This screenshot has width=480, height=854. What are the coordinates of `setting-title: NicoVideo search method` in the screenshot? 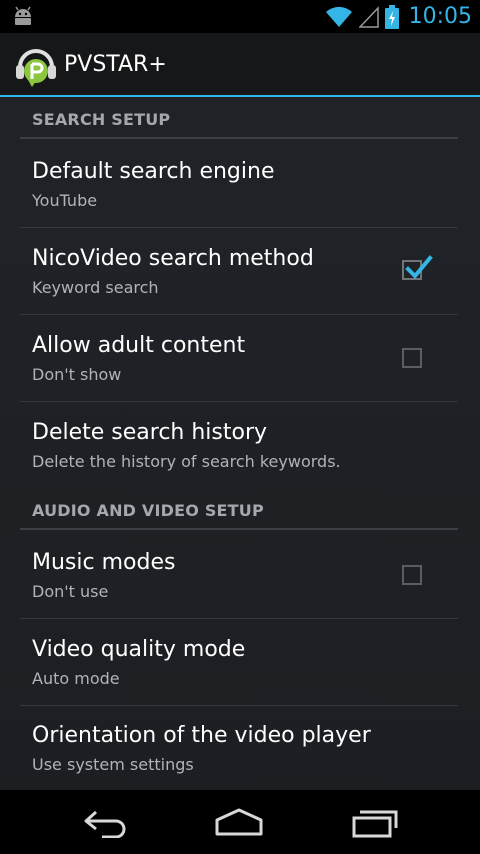 It's located at (173, 258).